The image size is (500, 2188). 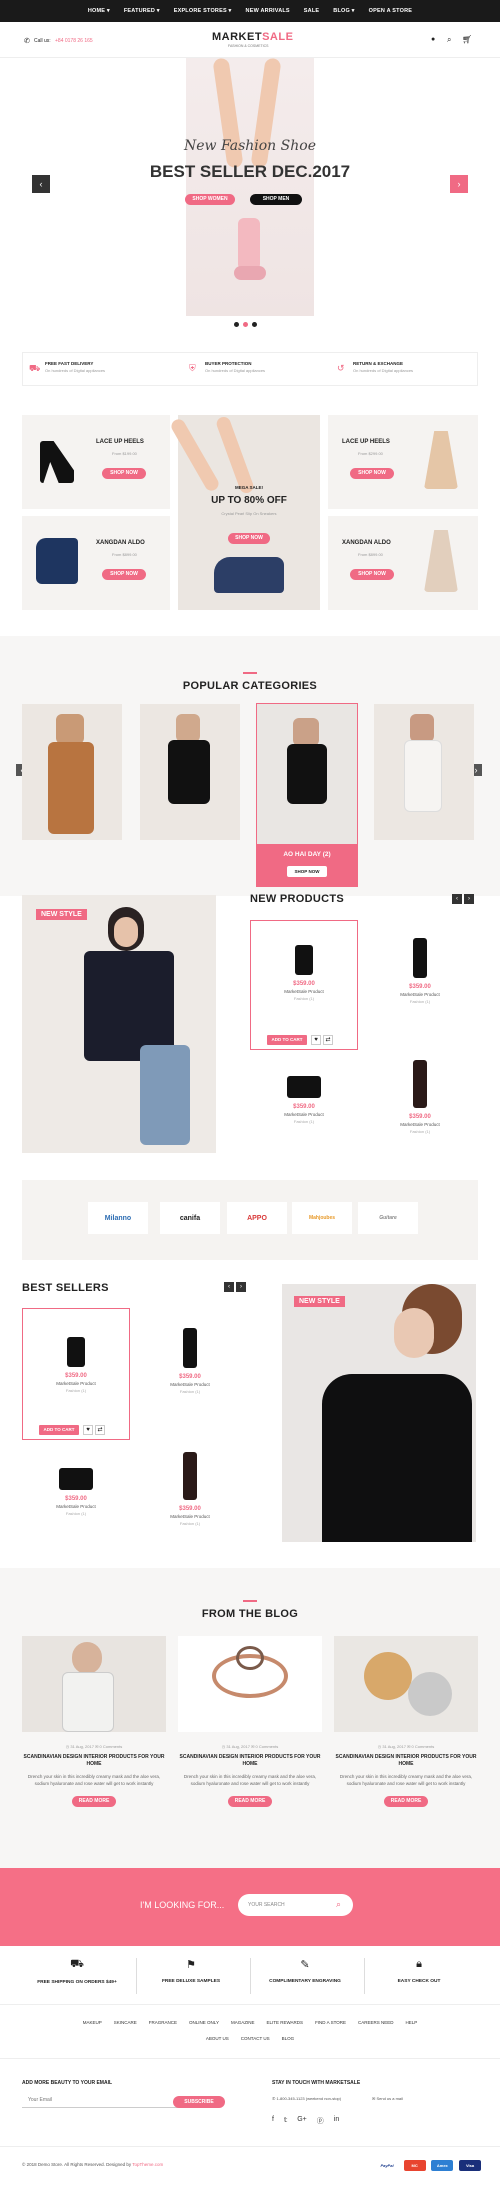 I want to click on subscribe-button: SUBSCRIBE, so click(x=199, y=2102).